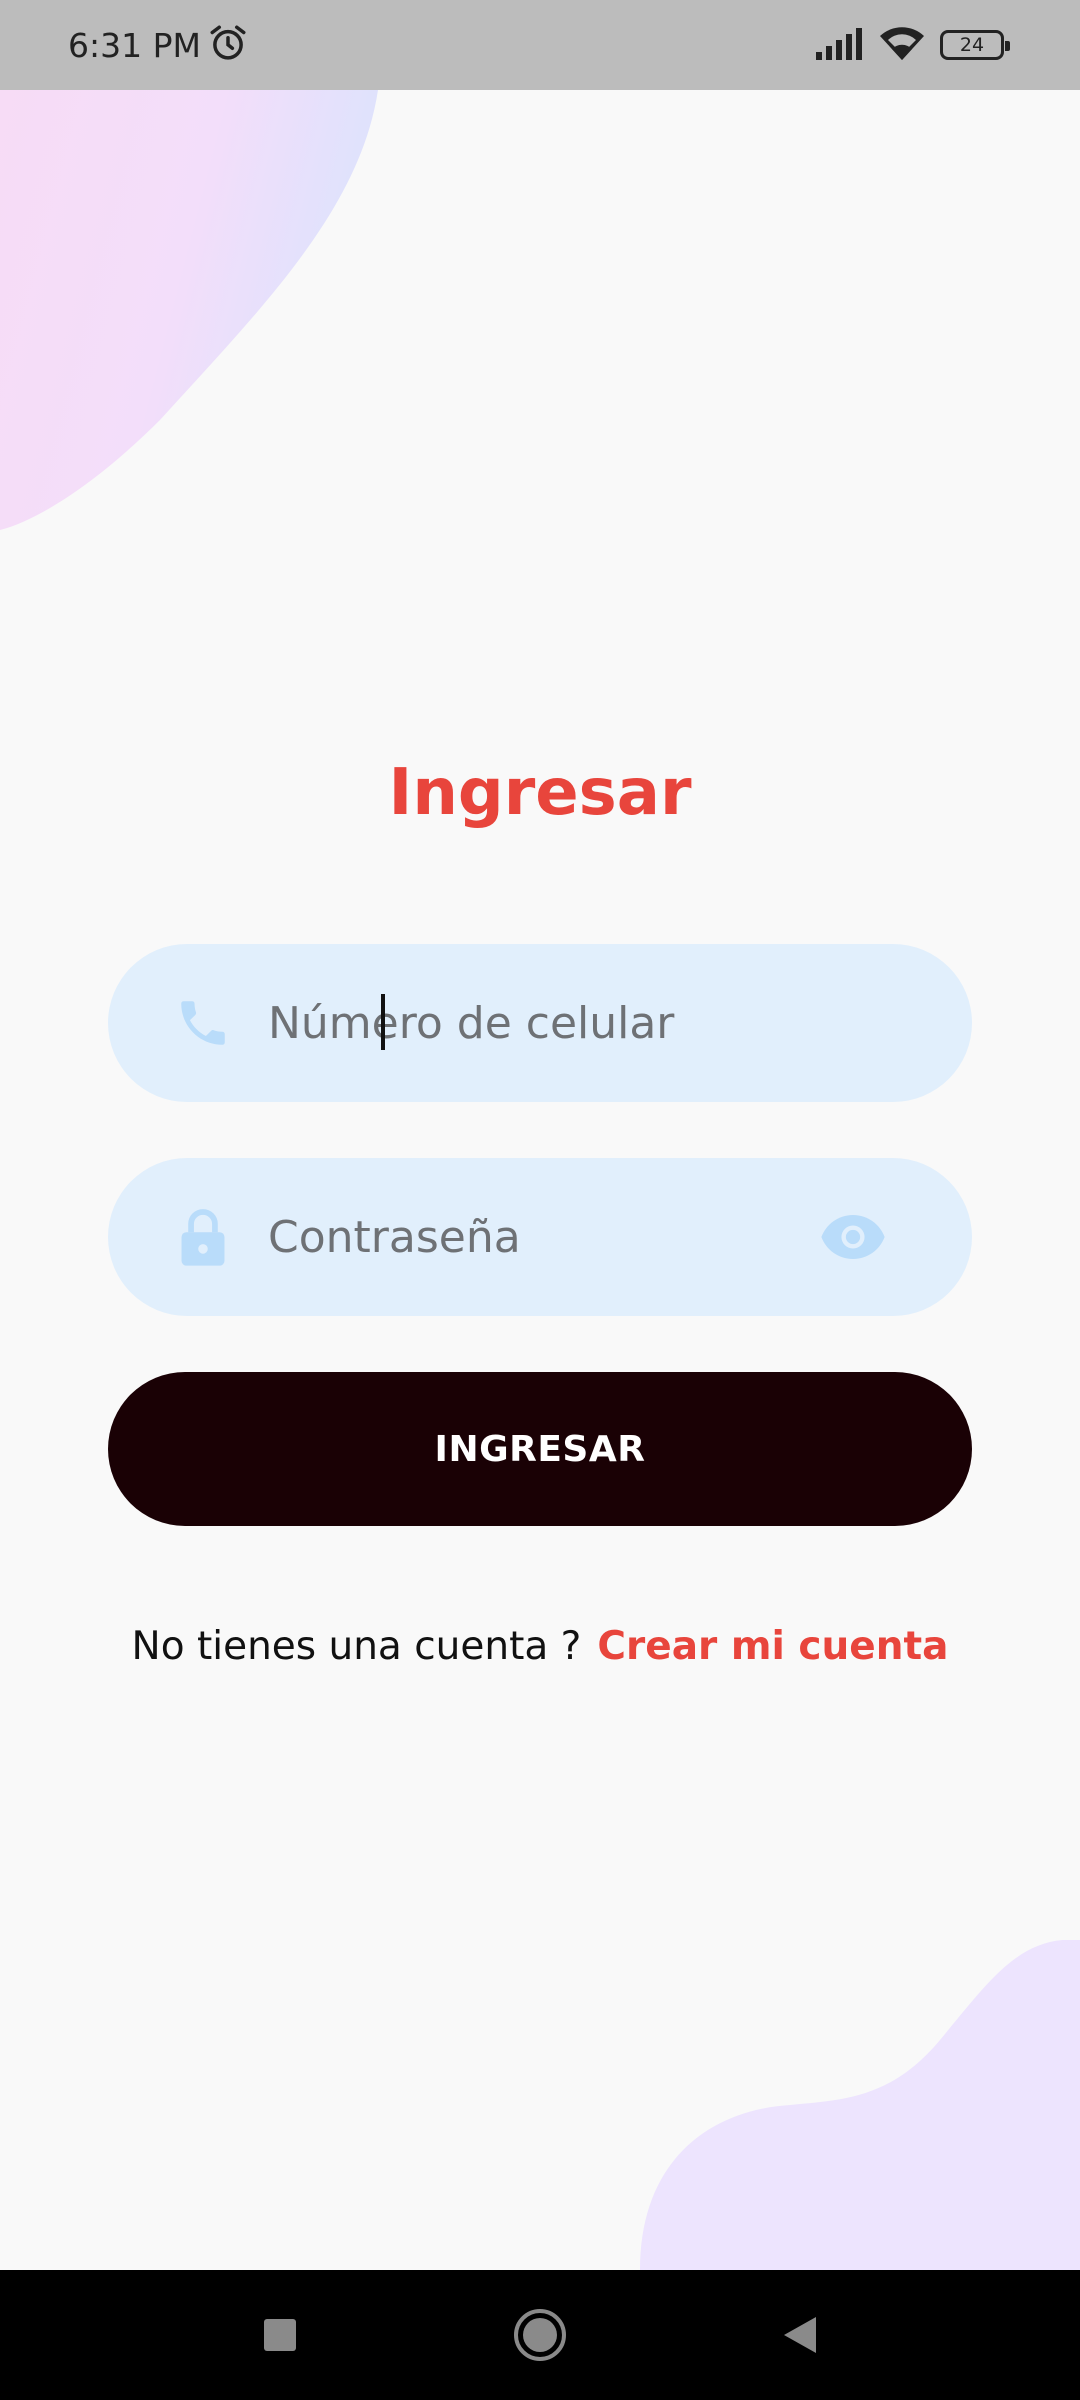  I want to click on status-time: 6:31 PM, so click(134, 45).